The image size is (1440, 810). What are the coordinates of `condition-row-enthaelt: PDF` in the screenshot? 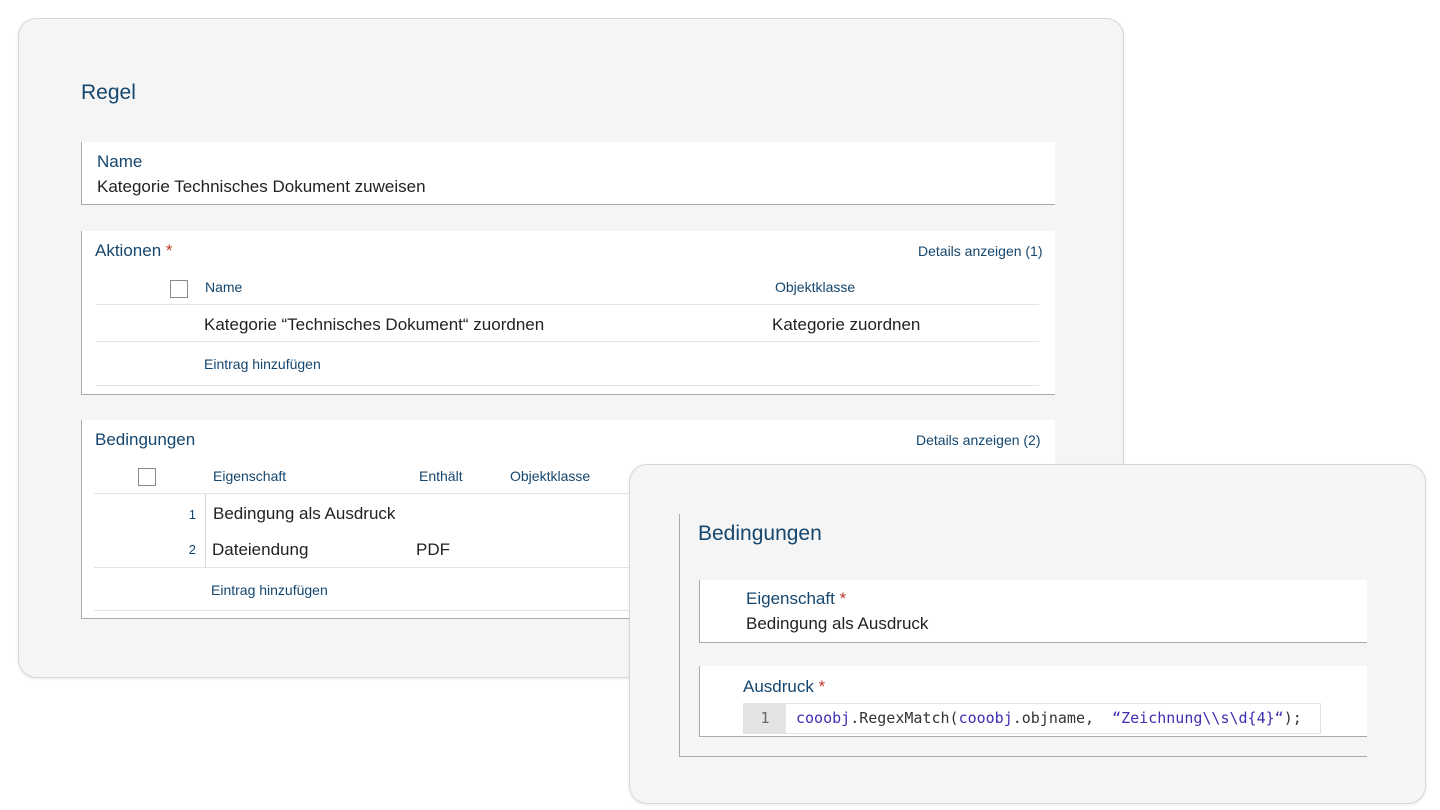 It's located at (433, 550).